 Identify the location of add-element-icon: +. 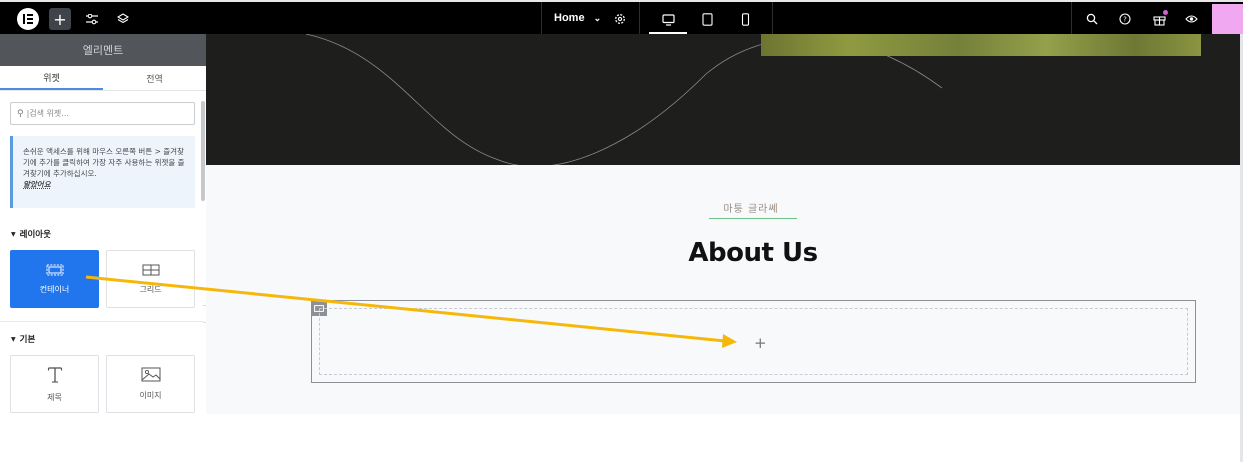
(760, 343).